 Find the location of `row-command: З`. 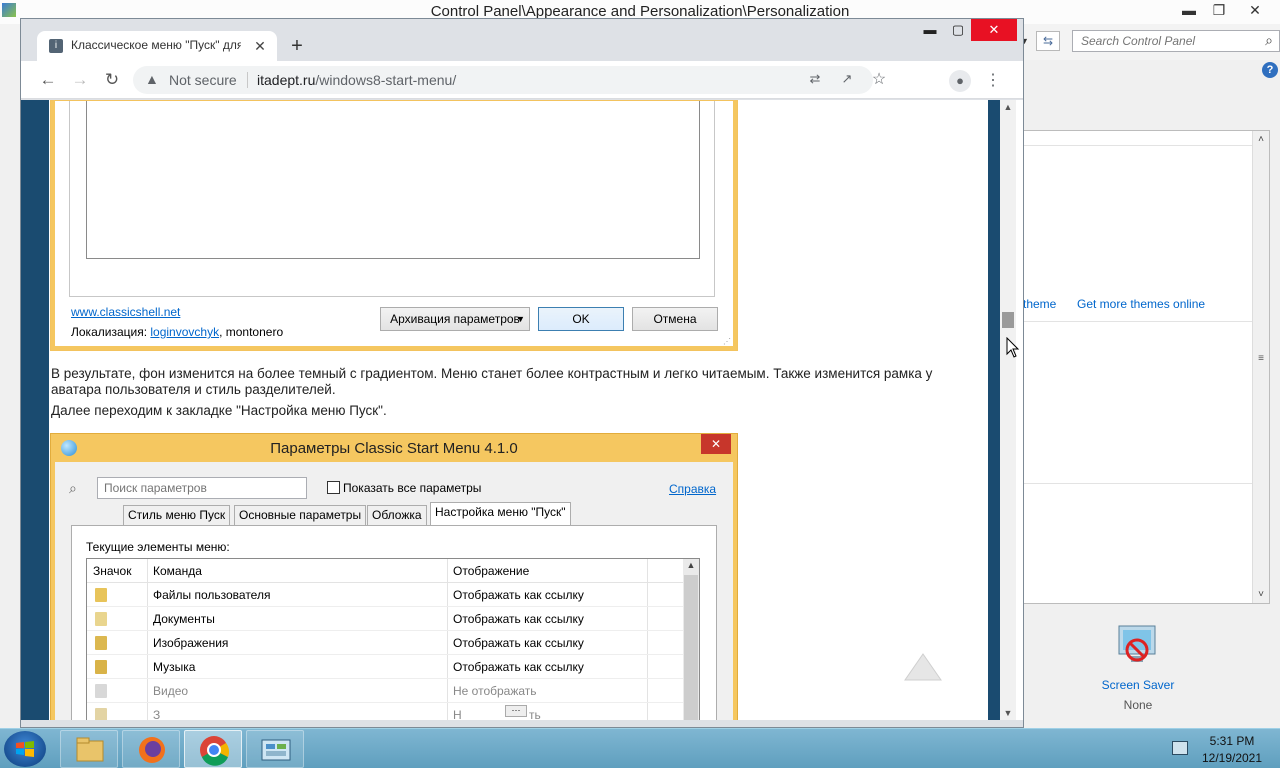

row-command: З is located at coordinates (157, 714).